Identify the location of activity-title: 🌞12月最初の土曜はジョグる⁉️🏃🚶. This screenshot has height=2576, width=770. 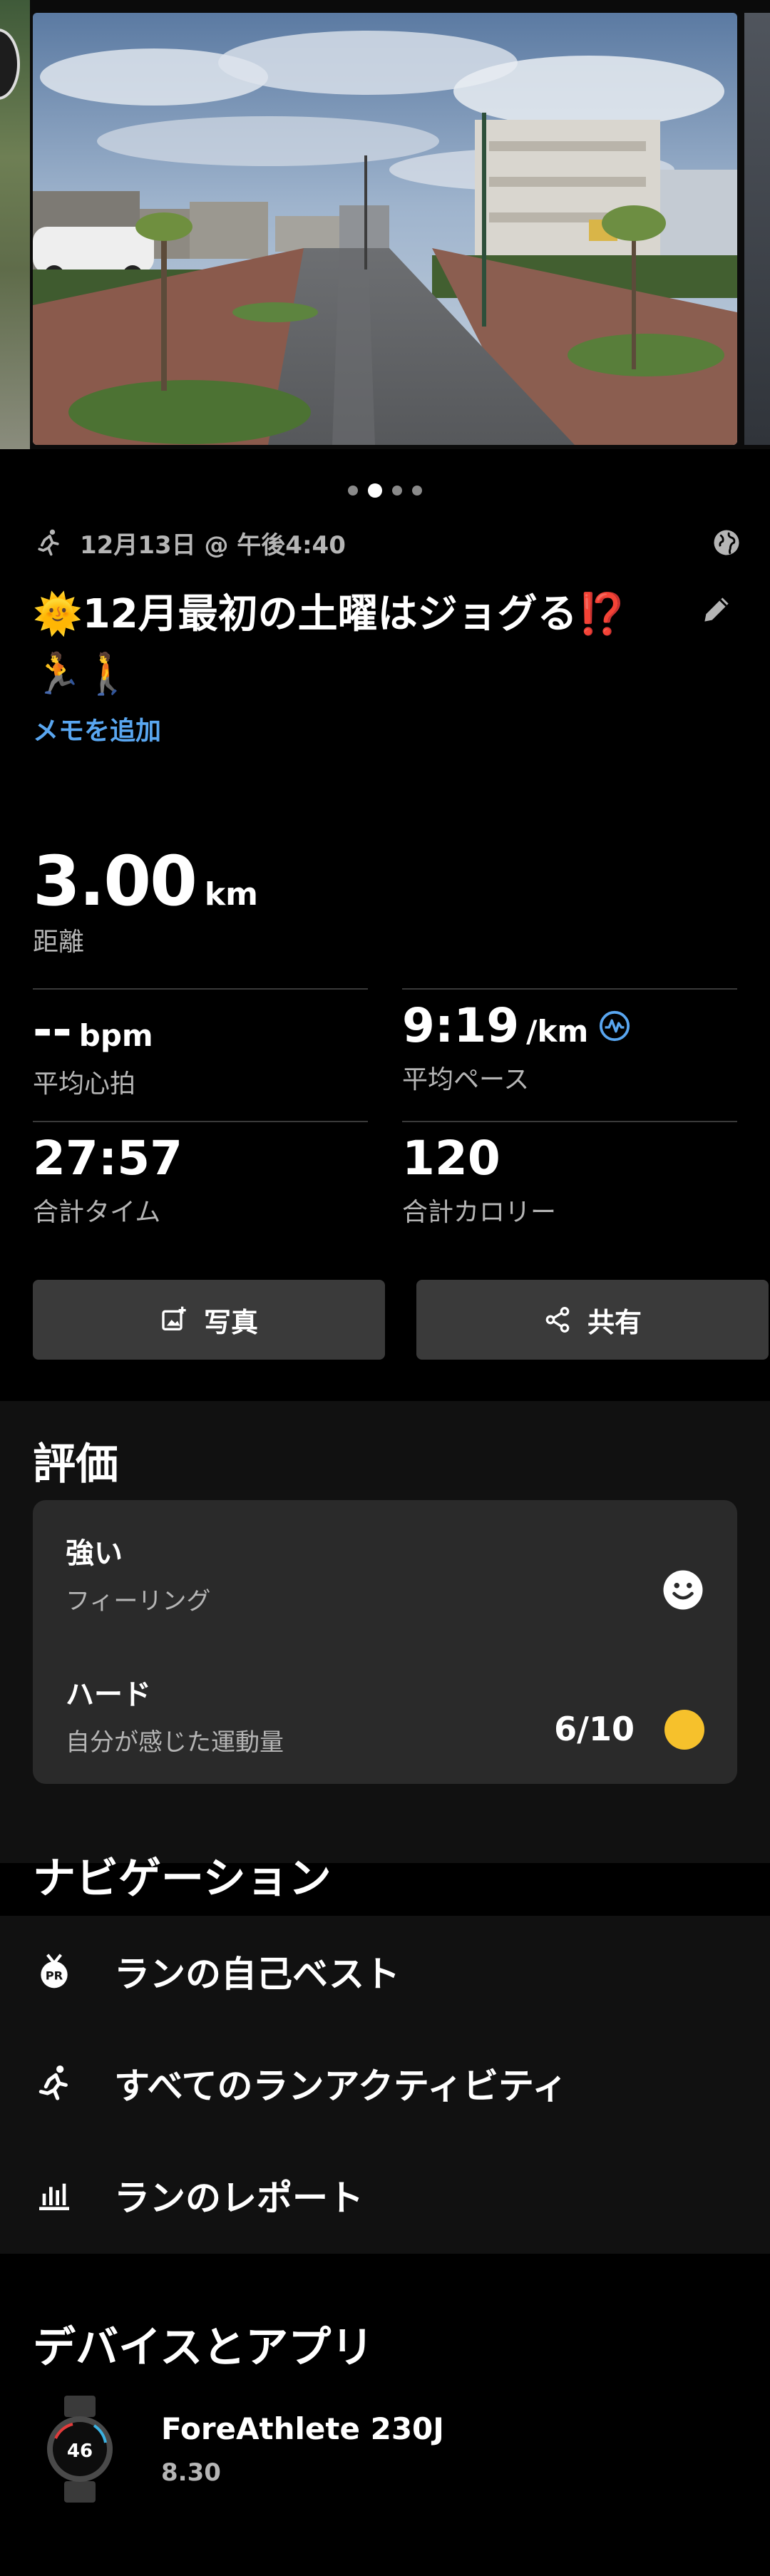
(353, 644).